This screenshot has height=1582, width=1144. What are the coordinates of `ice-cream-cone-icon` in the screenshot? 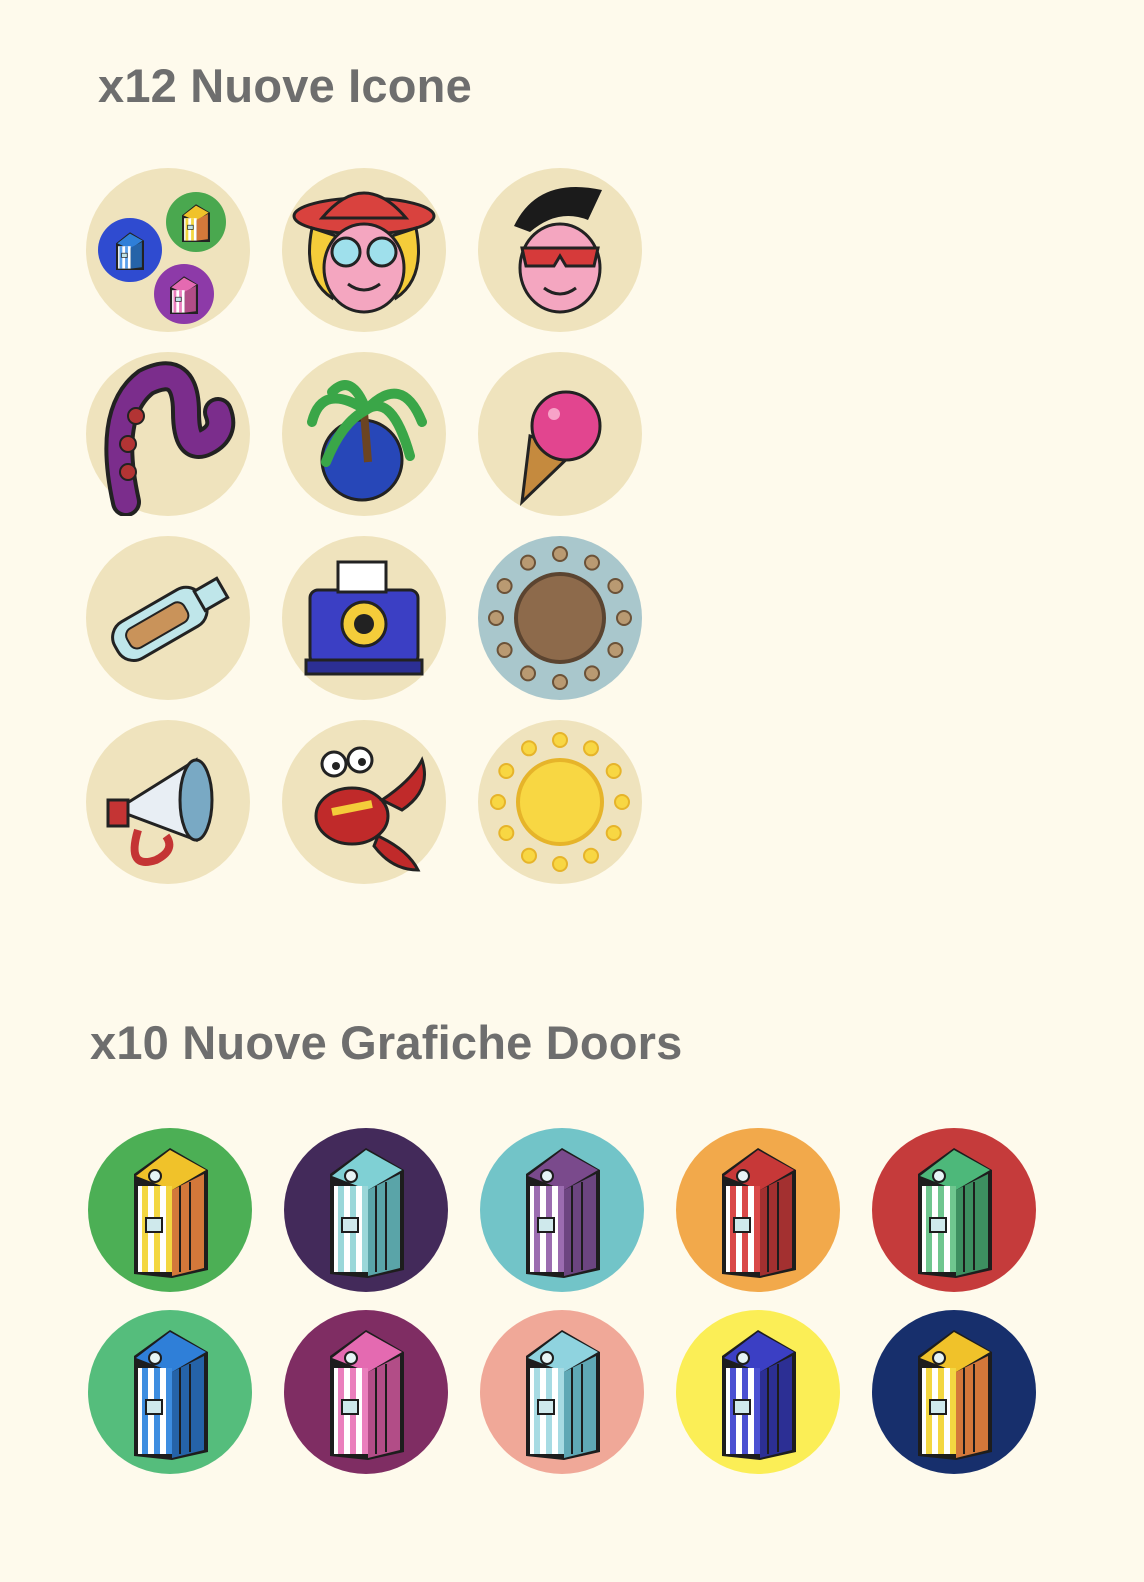 It's located at (561, 448).